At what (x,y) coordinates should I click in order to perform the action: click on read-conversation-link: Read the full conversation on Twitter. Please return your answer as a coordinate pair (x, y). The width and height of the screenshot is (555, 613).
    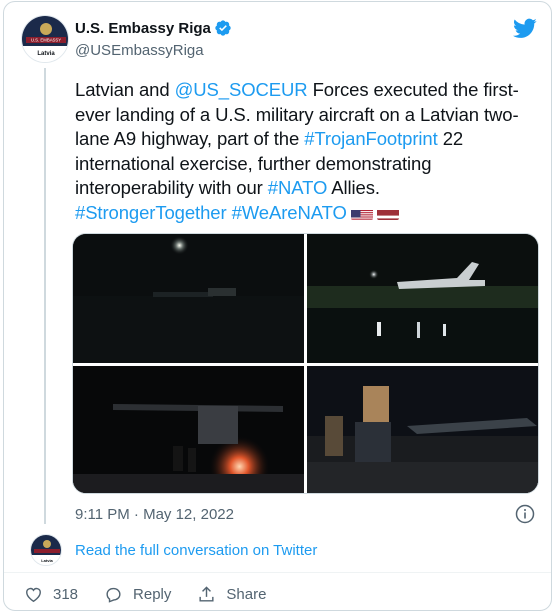
    Looking at the image, I should click on (196, 550).